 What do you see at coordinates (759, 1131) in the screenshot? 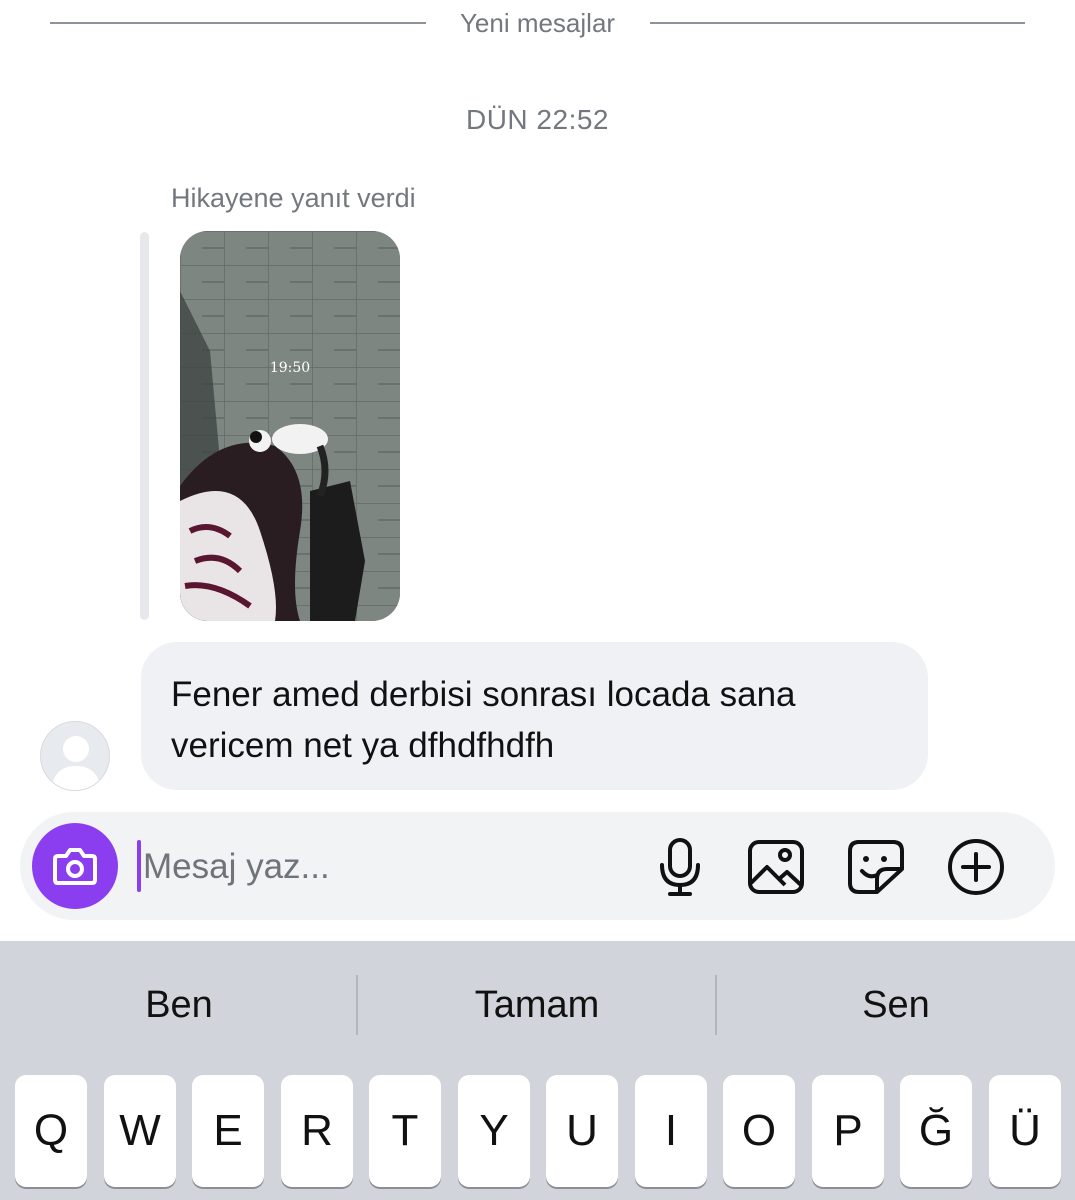
I see `key-o: O` at bounding box center [759, 1131].